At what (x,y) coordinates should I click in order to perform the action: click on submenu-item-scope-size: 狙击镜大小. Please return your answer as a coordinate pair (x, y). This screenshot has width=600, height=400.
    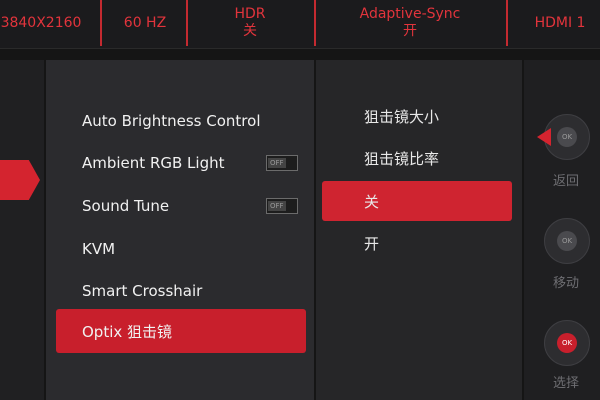
    Looking at the image, I should click on (417, 116).